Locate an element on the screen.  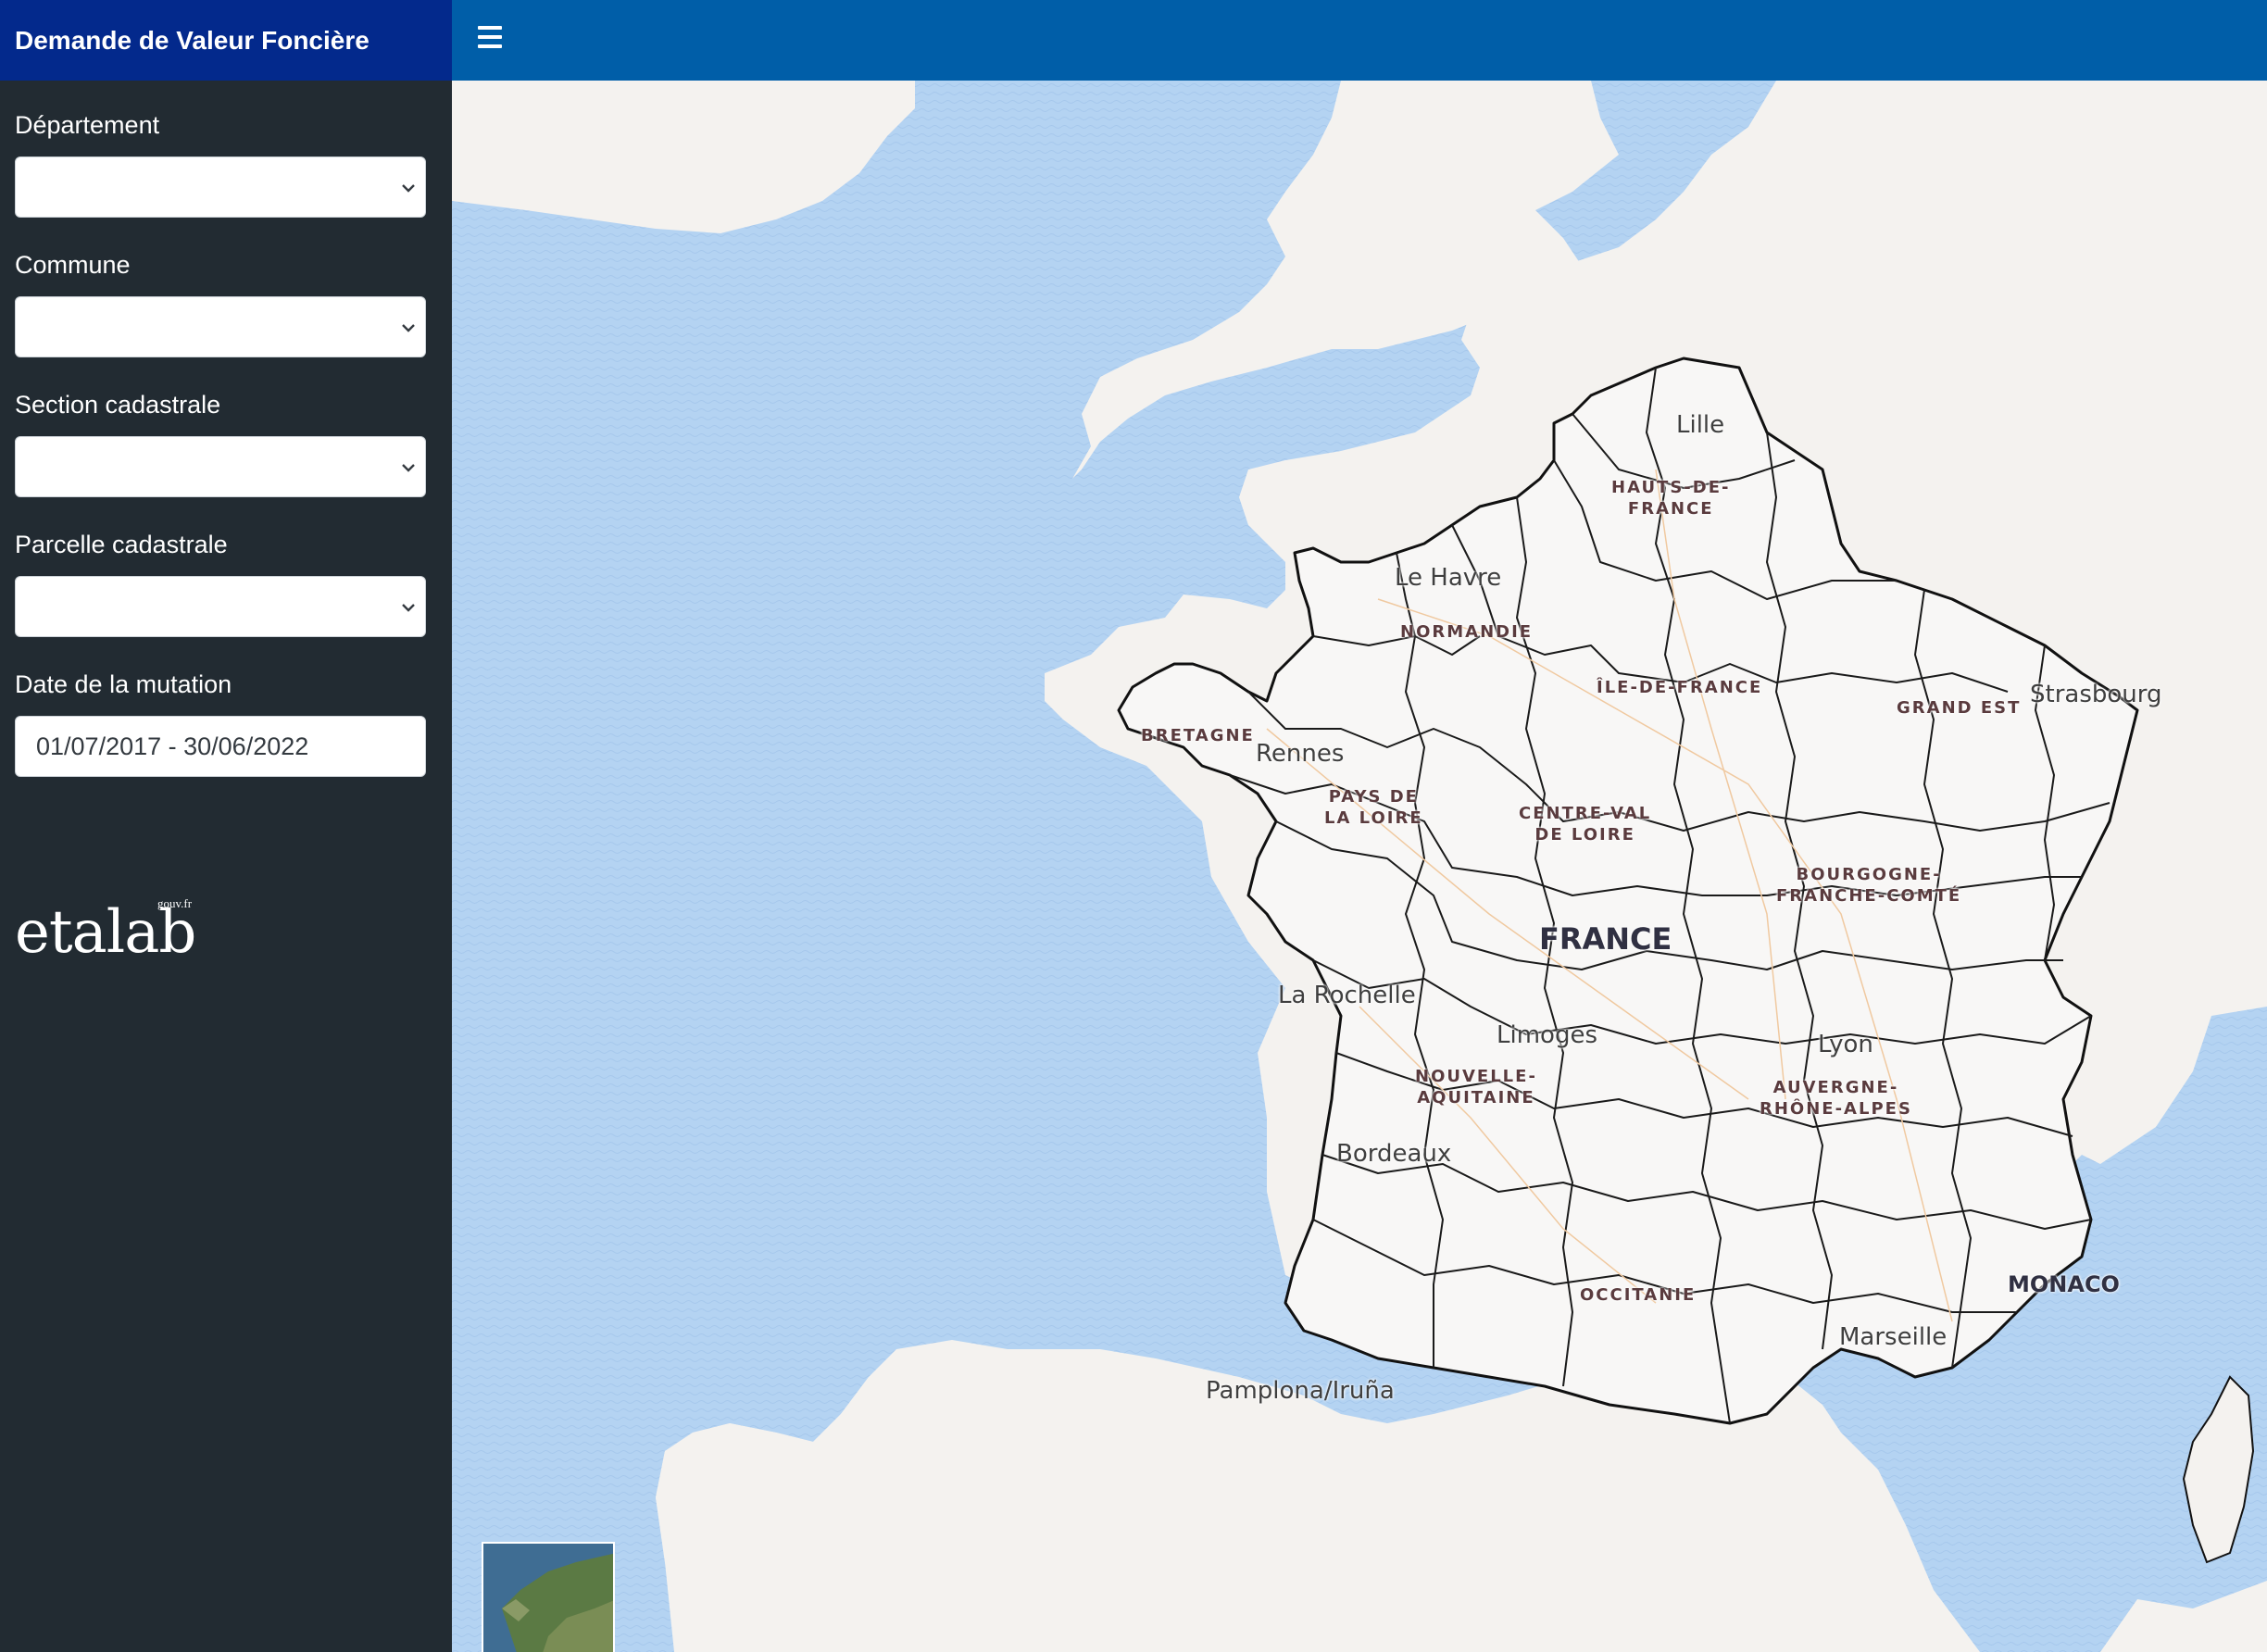
etalab-logo: etalab gouv.fr is located at coordinates (105, 931).